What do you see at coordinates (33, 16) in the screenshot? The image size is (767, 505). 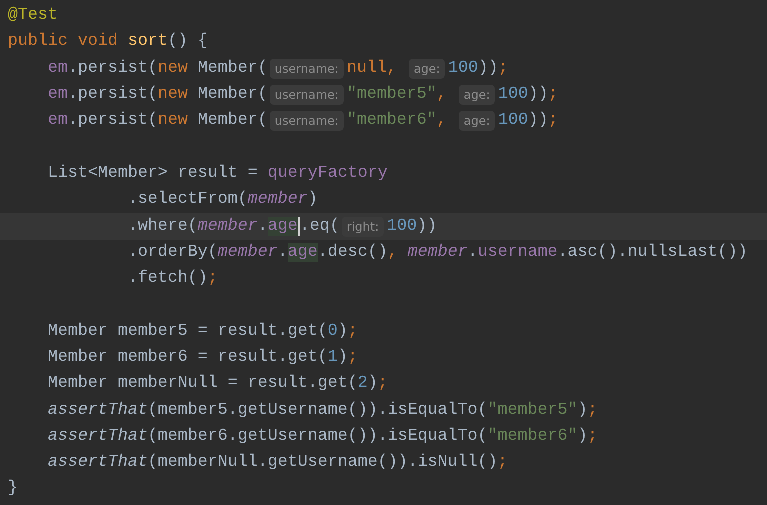 I see `code-text: @Test` at bounding box center [33, 16].